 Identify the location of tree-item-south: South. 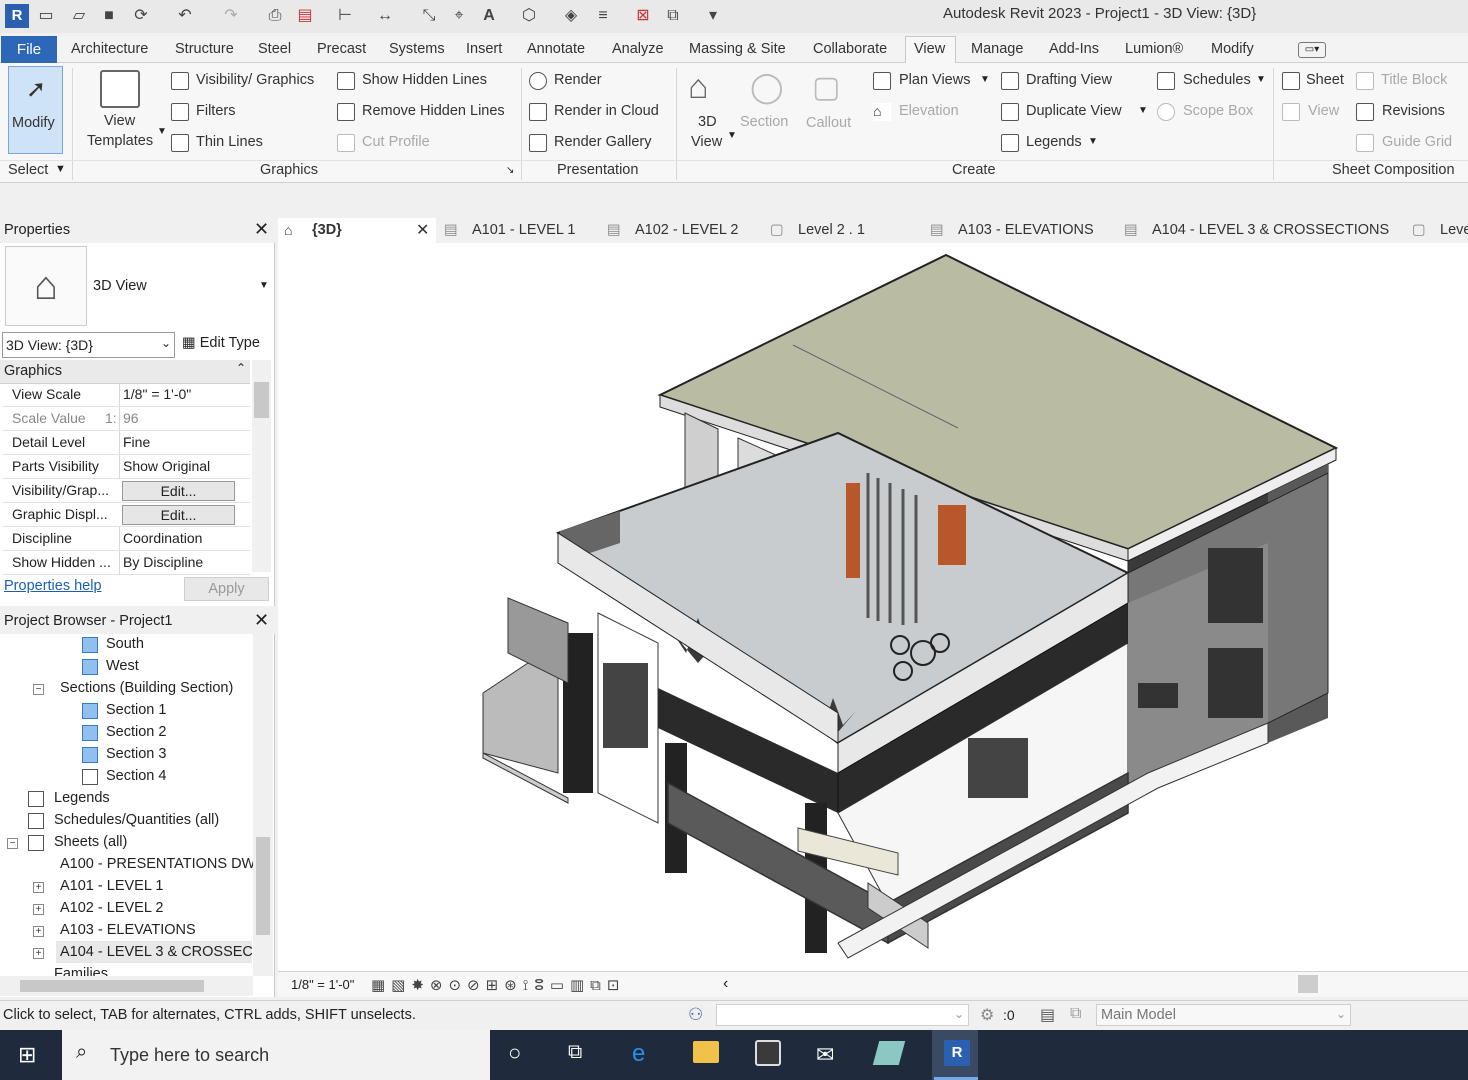
(125, 644).